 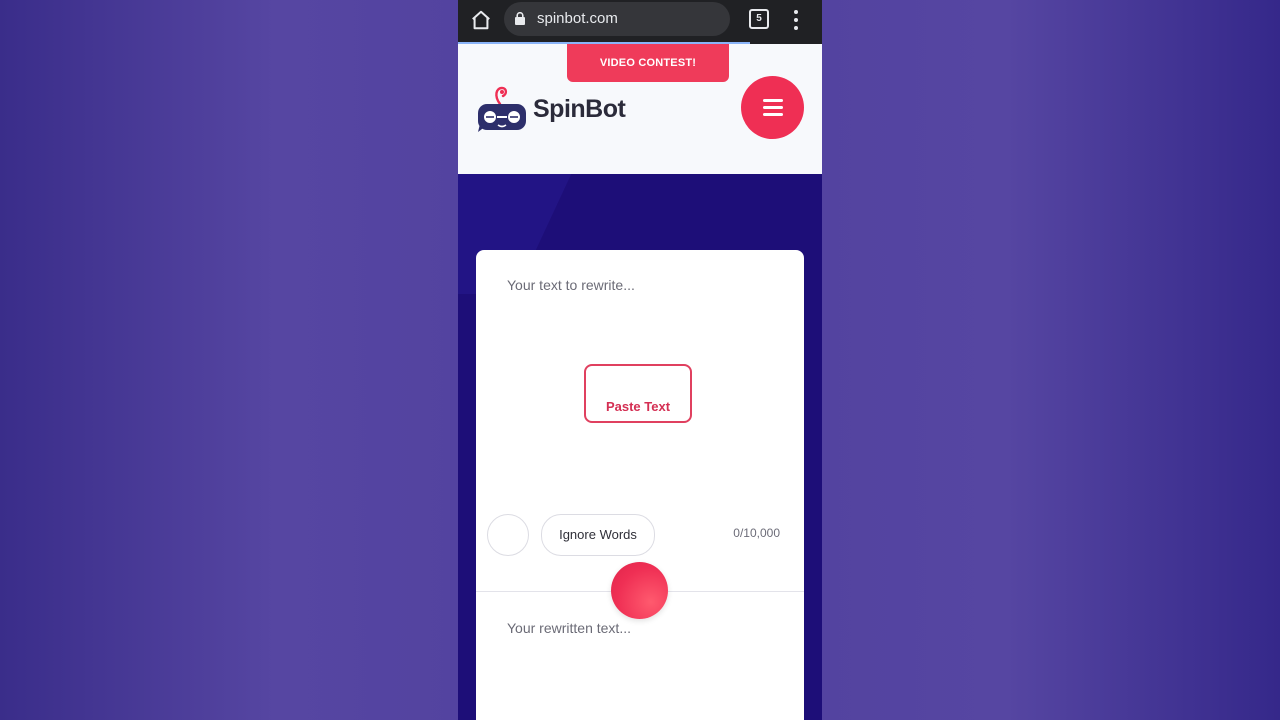 What do you see at coordinates (648, 63) in the screenshot?
I see `video-contest-banner: VIDEO CONTEST!` at bounding box center [648, 63].